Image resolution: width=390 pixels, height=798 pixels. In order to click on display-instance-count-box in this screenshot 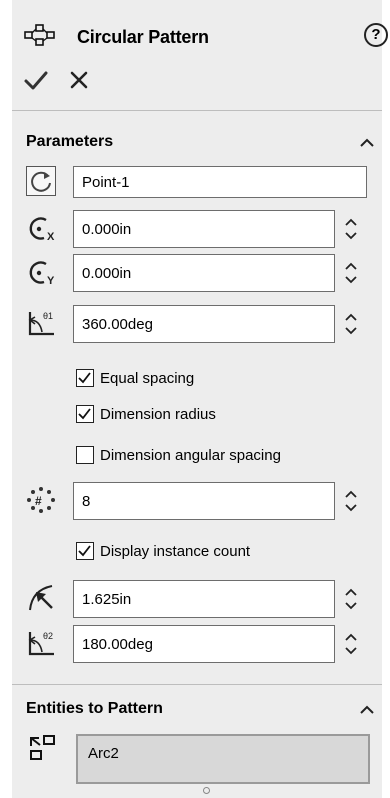, I will do `click(85, 551)`.